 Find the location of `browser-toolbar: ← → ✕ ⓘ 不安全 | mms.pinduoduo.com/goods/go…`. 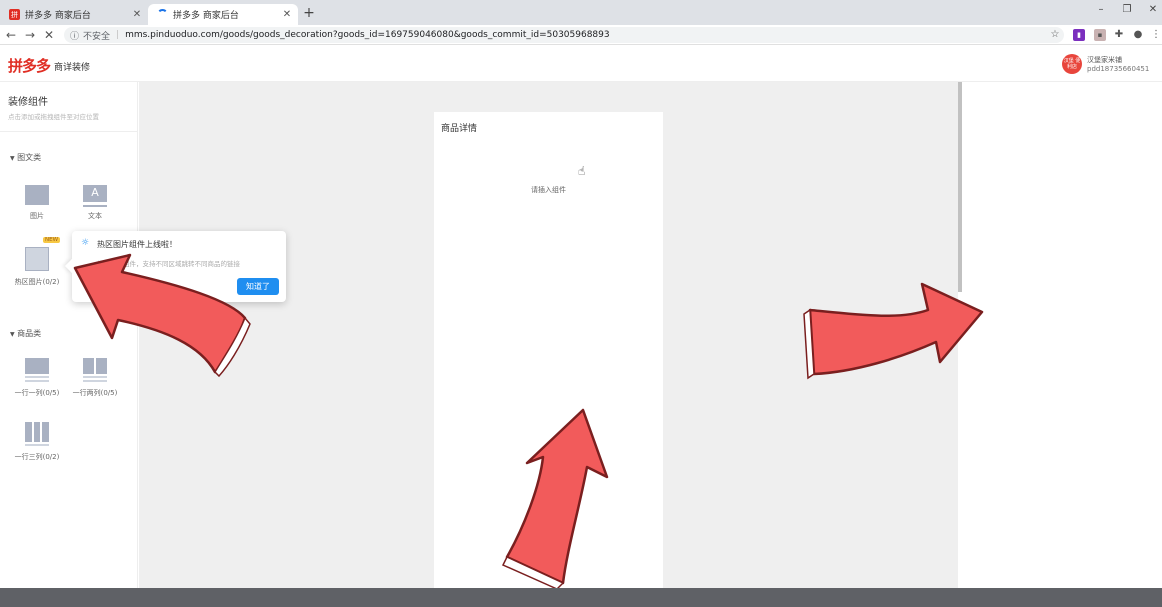

browser-toolbar: ← → ✕ ⓘ 不安全 | mms.pinduoduo.com/goods/go… is located at coordinates (581, 35).